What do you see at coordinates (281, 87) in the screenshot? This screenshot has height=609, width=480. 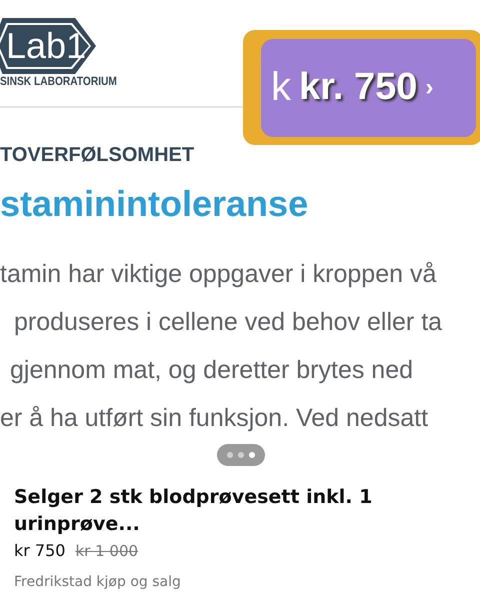 I see `sticker-prefix: k` at bounding box center [281, 87].